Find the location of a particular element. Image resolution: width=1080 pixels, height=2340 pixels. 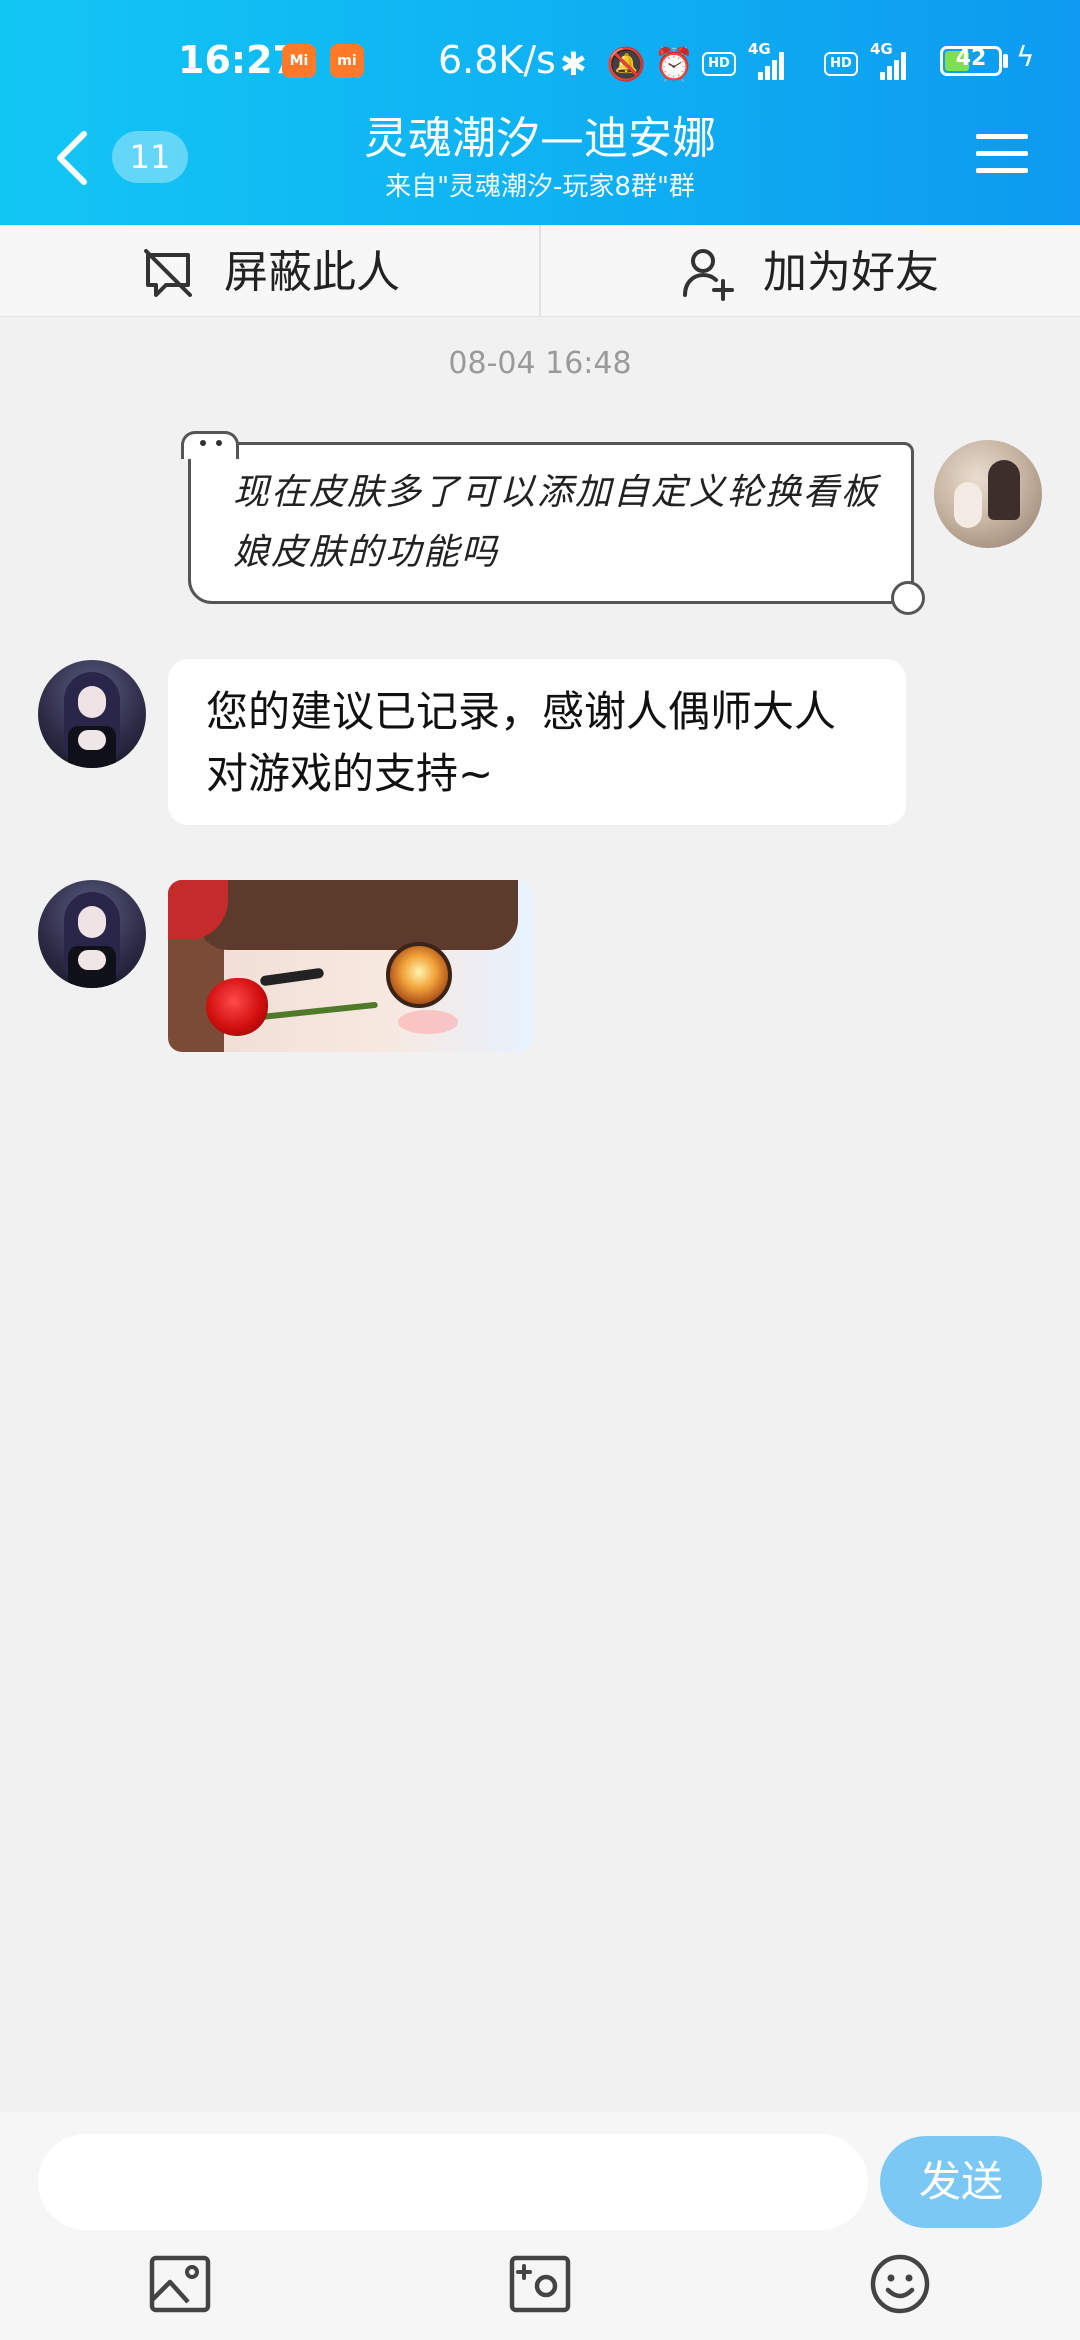

battery-icon: 42 is located at coordinates (971, 61).